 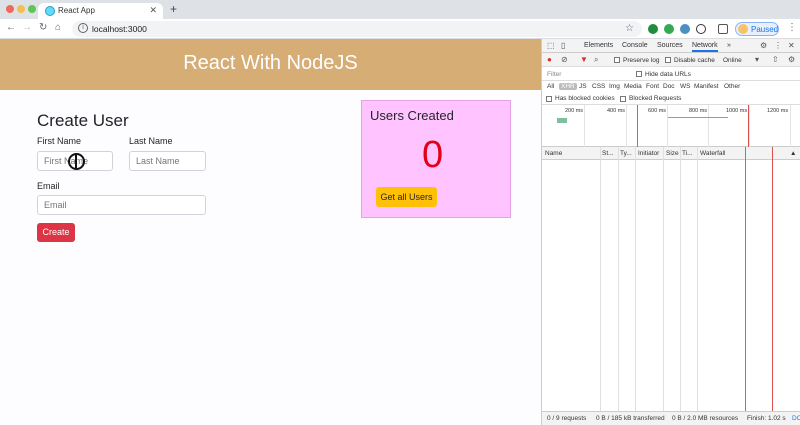 What do you see at coordinates (58, 27) in the screenshot?
I see `home-icon: ⌂` at bounding box center [58, 27].